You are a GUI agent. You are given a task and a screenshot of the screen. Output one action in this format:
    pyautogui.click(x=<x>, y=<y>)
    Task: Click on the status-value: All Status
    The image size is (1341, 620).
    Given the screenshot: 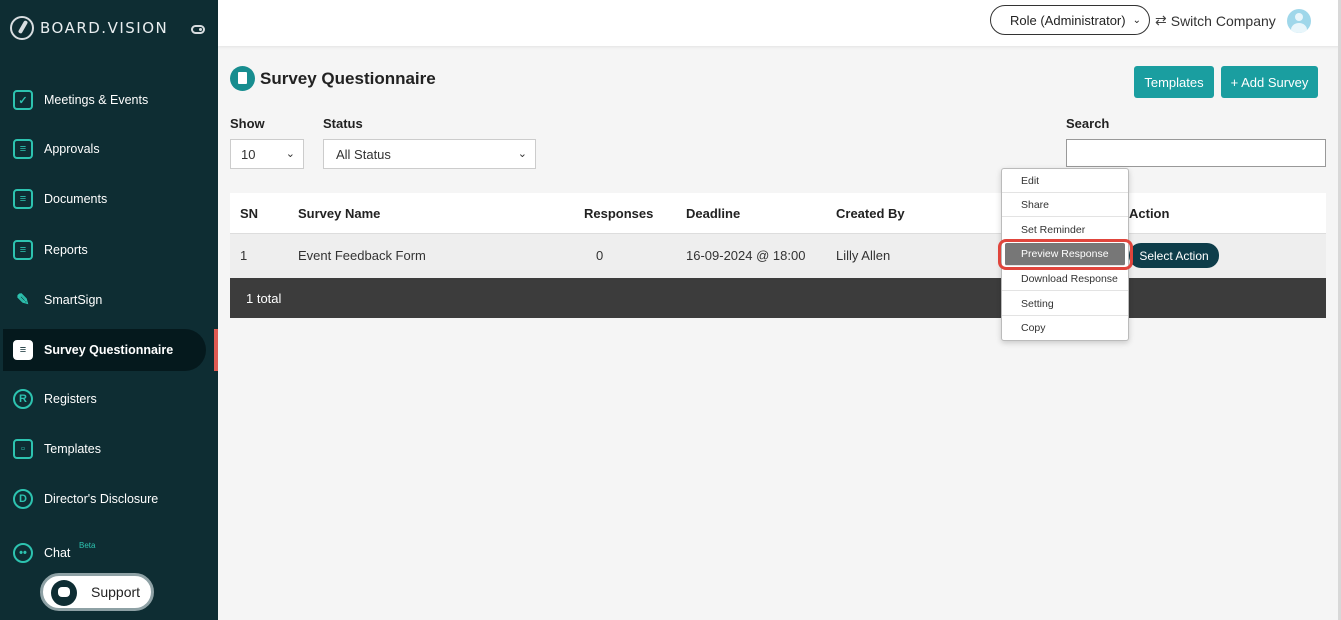 What is the action you would take?
    pyautogui.click(x=363, y=154)
    